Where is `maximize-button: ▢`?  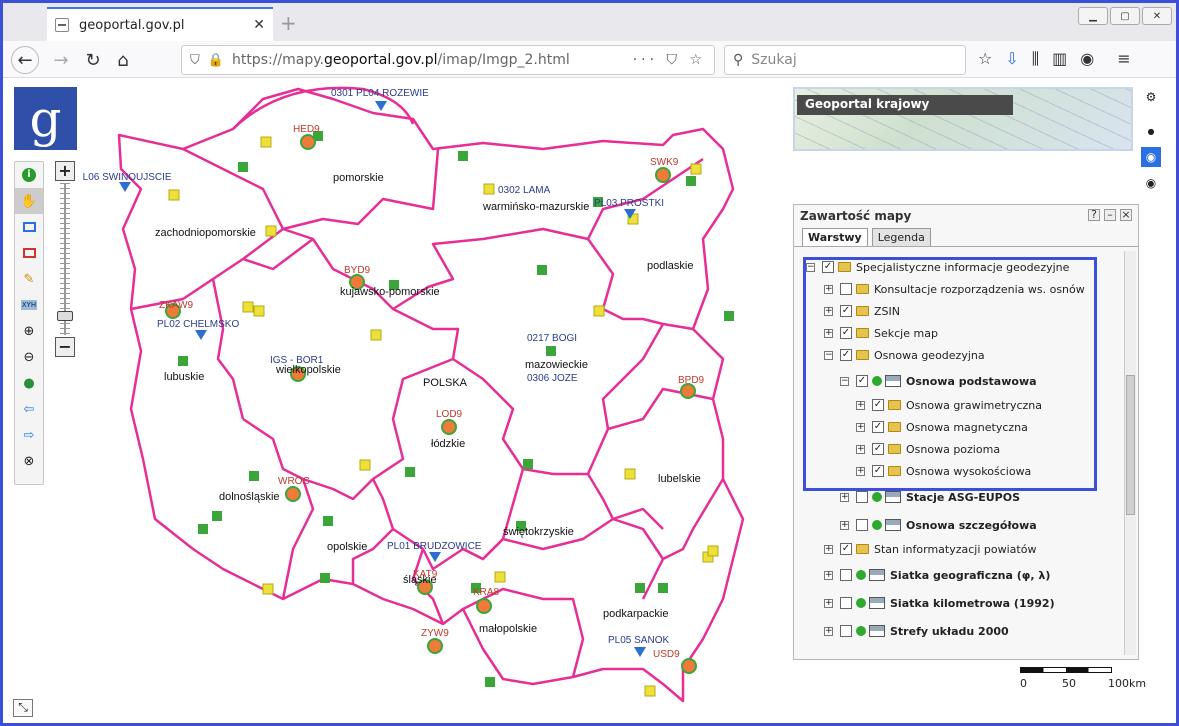
maximize-button: ▢ is located at coordinates (1125, 16).